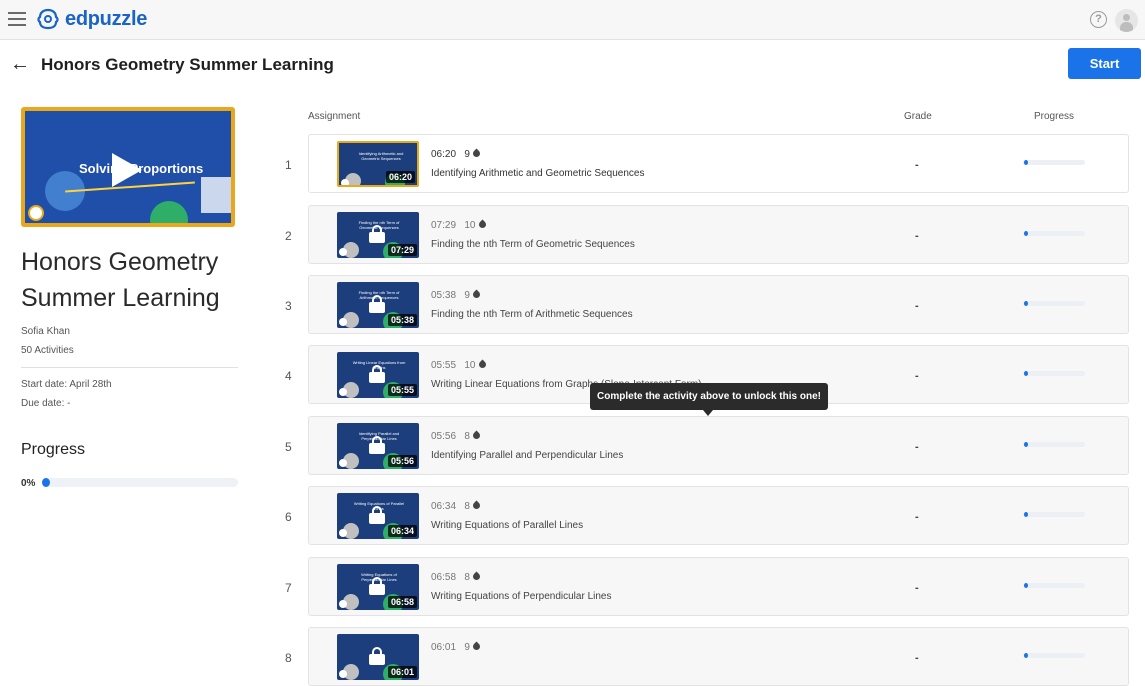 The image size is (1145, 686). Describe the element at coordinates (140, 482) in the screenshot. I see `course-progress-bar` at that location.